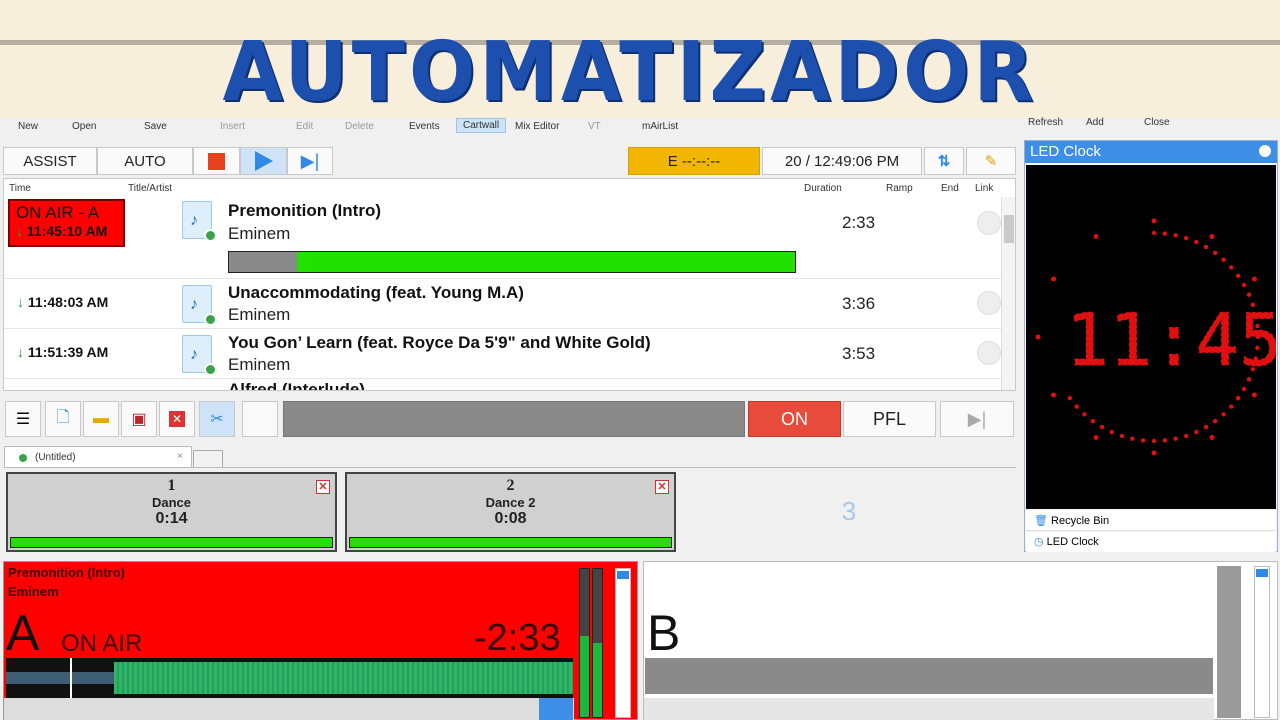  Describe the element at coordinates (660, 126) in the screenshot. I see `menu-mairlist: mAirList` at that location.